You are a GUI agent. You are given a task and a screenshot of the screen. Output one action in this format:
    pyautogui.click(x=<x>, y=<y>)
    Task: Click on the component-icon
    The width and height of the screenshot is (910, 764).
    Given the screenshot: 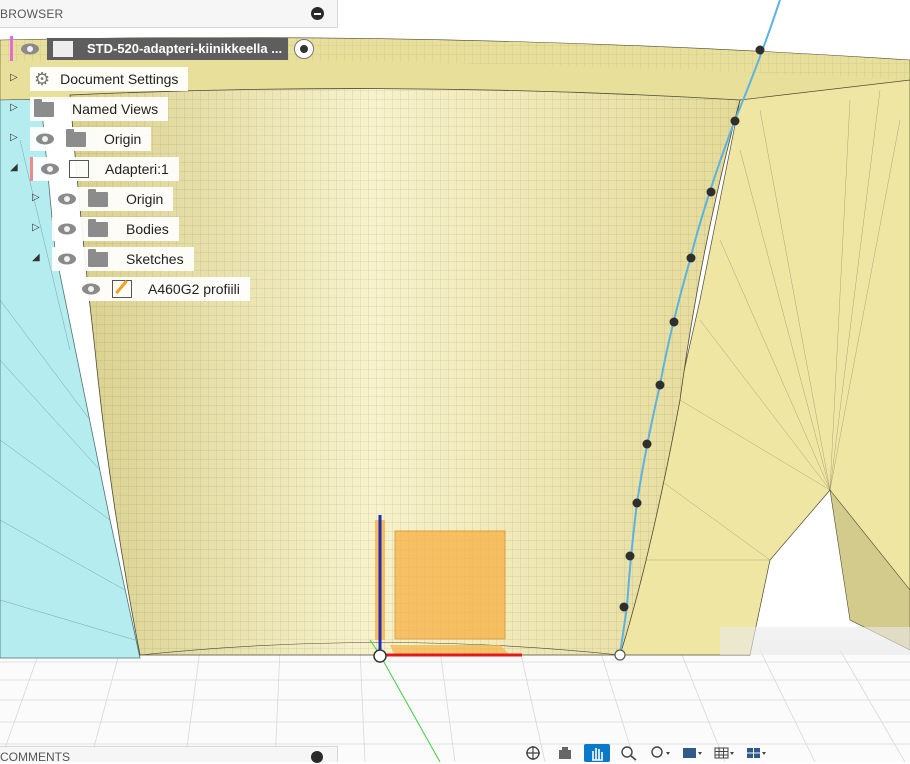 What is the action you would take?
    pyautogui.click(x=79, y=169)
    